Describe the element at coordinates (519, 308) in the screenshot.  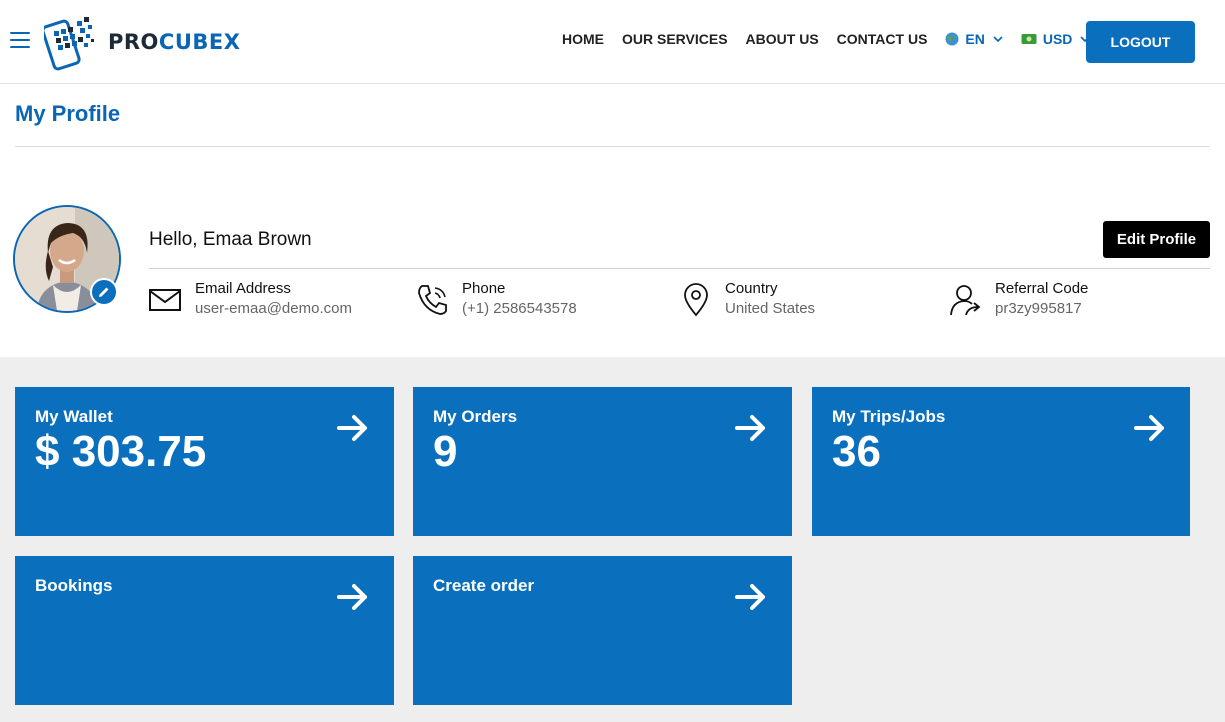
I see `phone-value: (+1) 2586543578` at that location.